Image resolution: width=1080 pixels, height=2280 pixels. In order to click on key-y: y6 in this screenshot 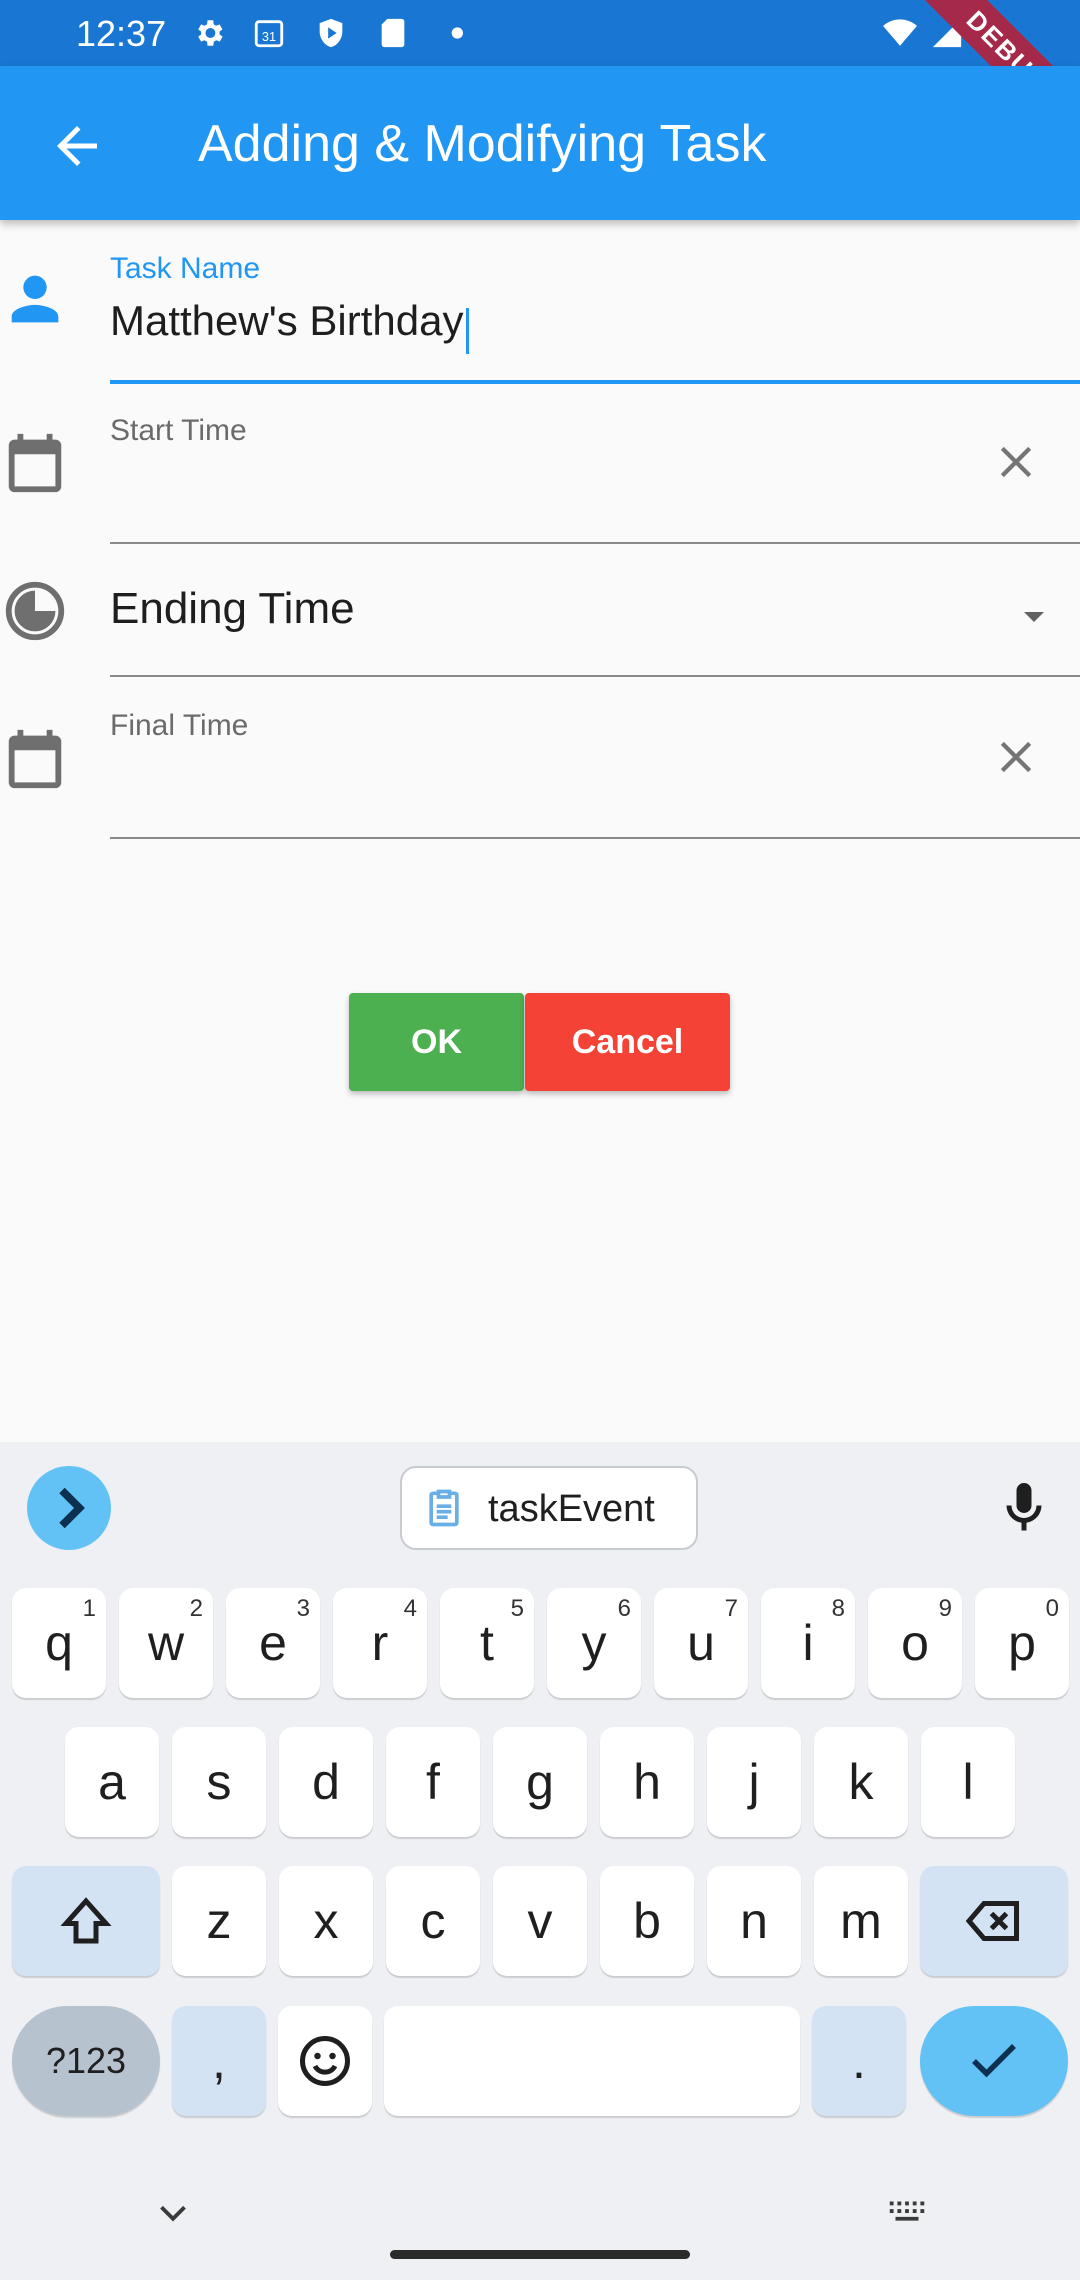, I will do `click(594, 1643)`.